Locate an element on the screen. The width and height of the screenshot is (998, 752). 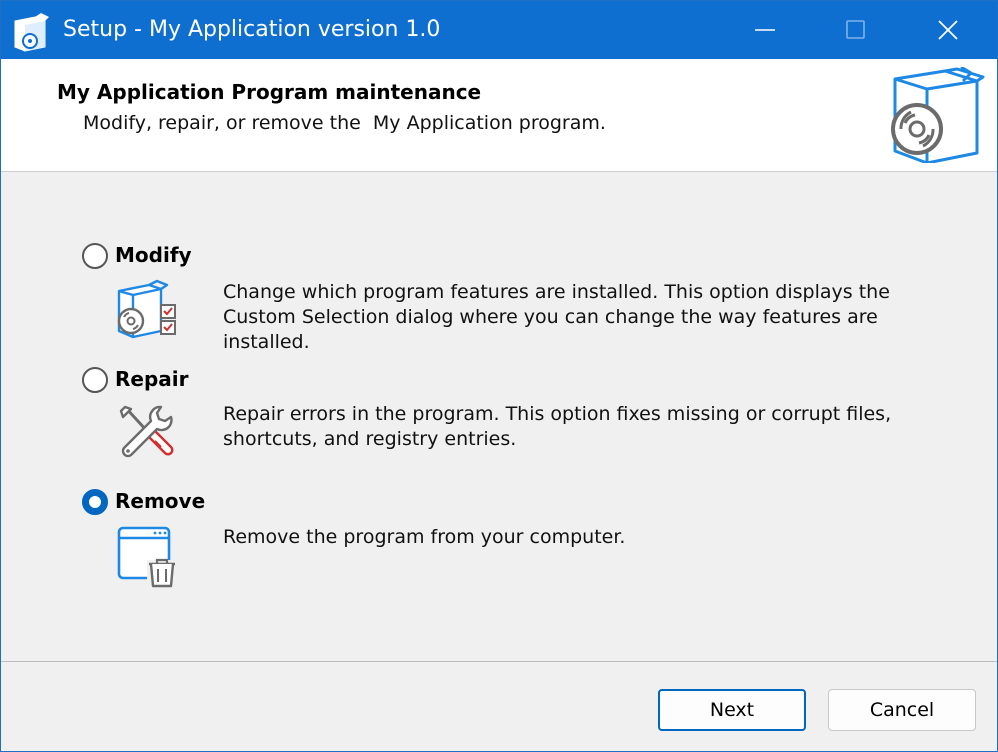
window-title: Setup - My Application version 1.0 is located at coordinates (252, 29).